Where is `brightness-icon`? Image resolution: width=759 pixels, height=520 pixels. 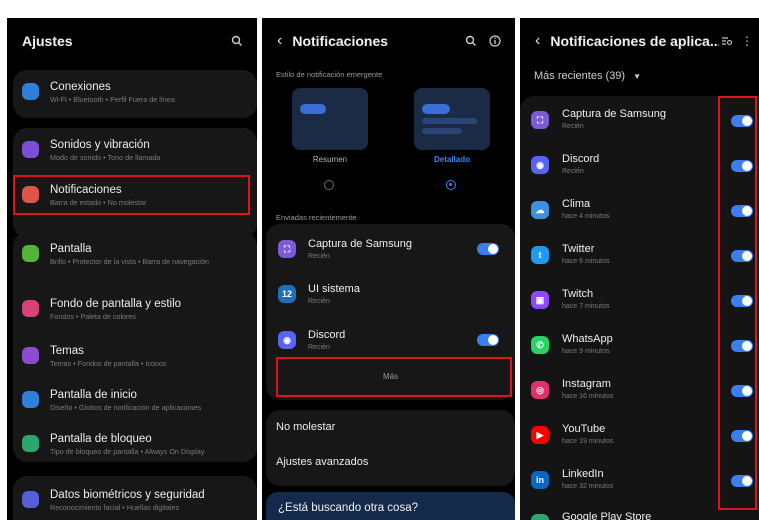
brightness-icon is located at coordinates (30, 253).